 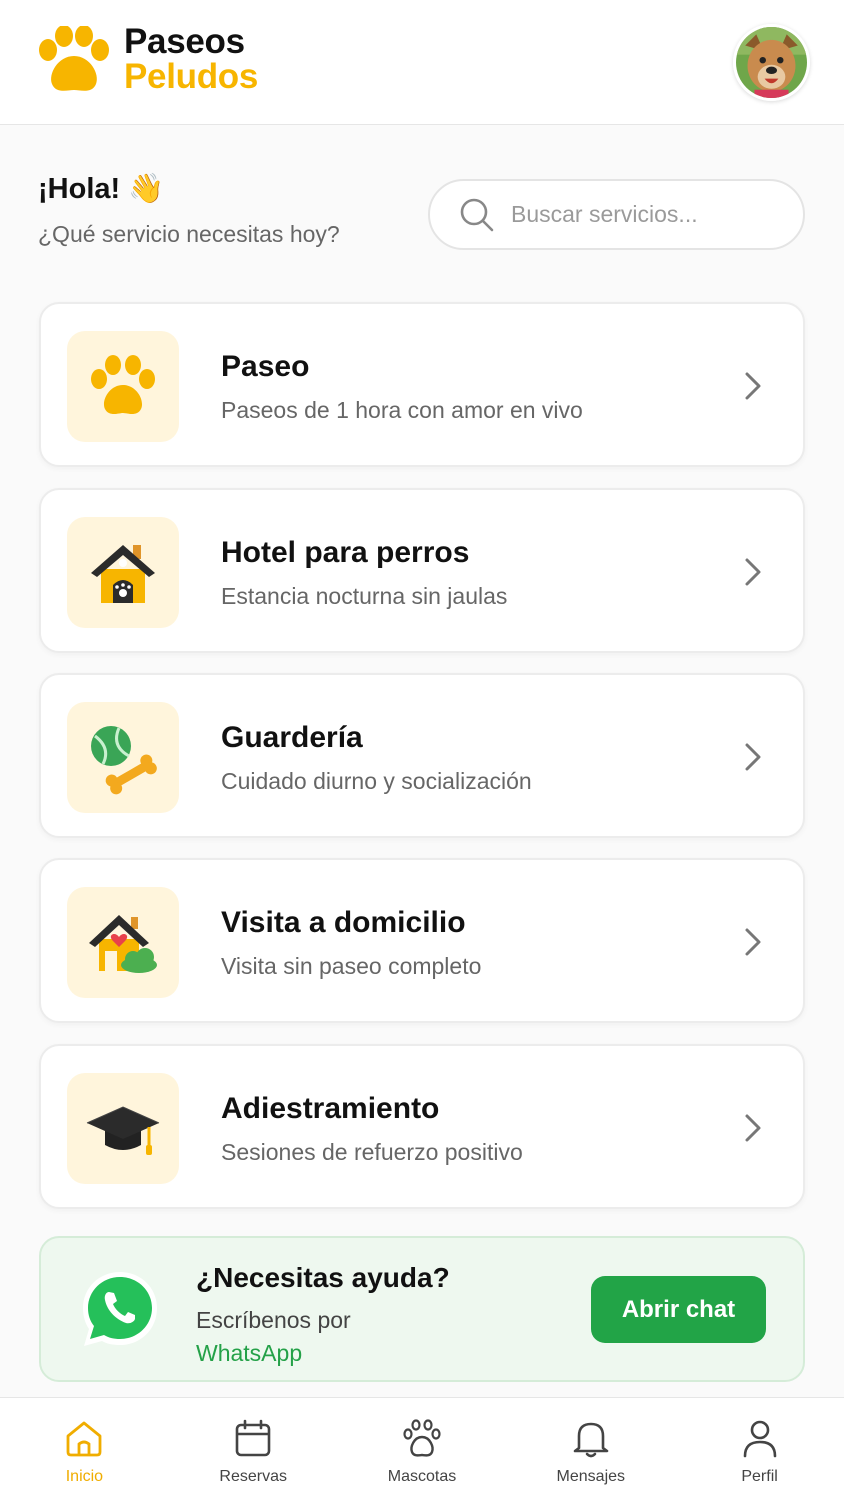 I want to click on nav-item-reservas: Reservas, so click(x=253, y=1449).